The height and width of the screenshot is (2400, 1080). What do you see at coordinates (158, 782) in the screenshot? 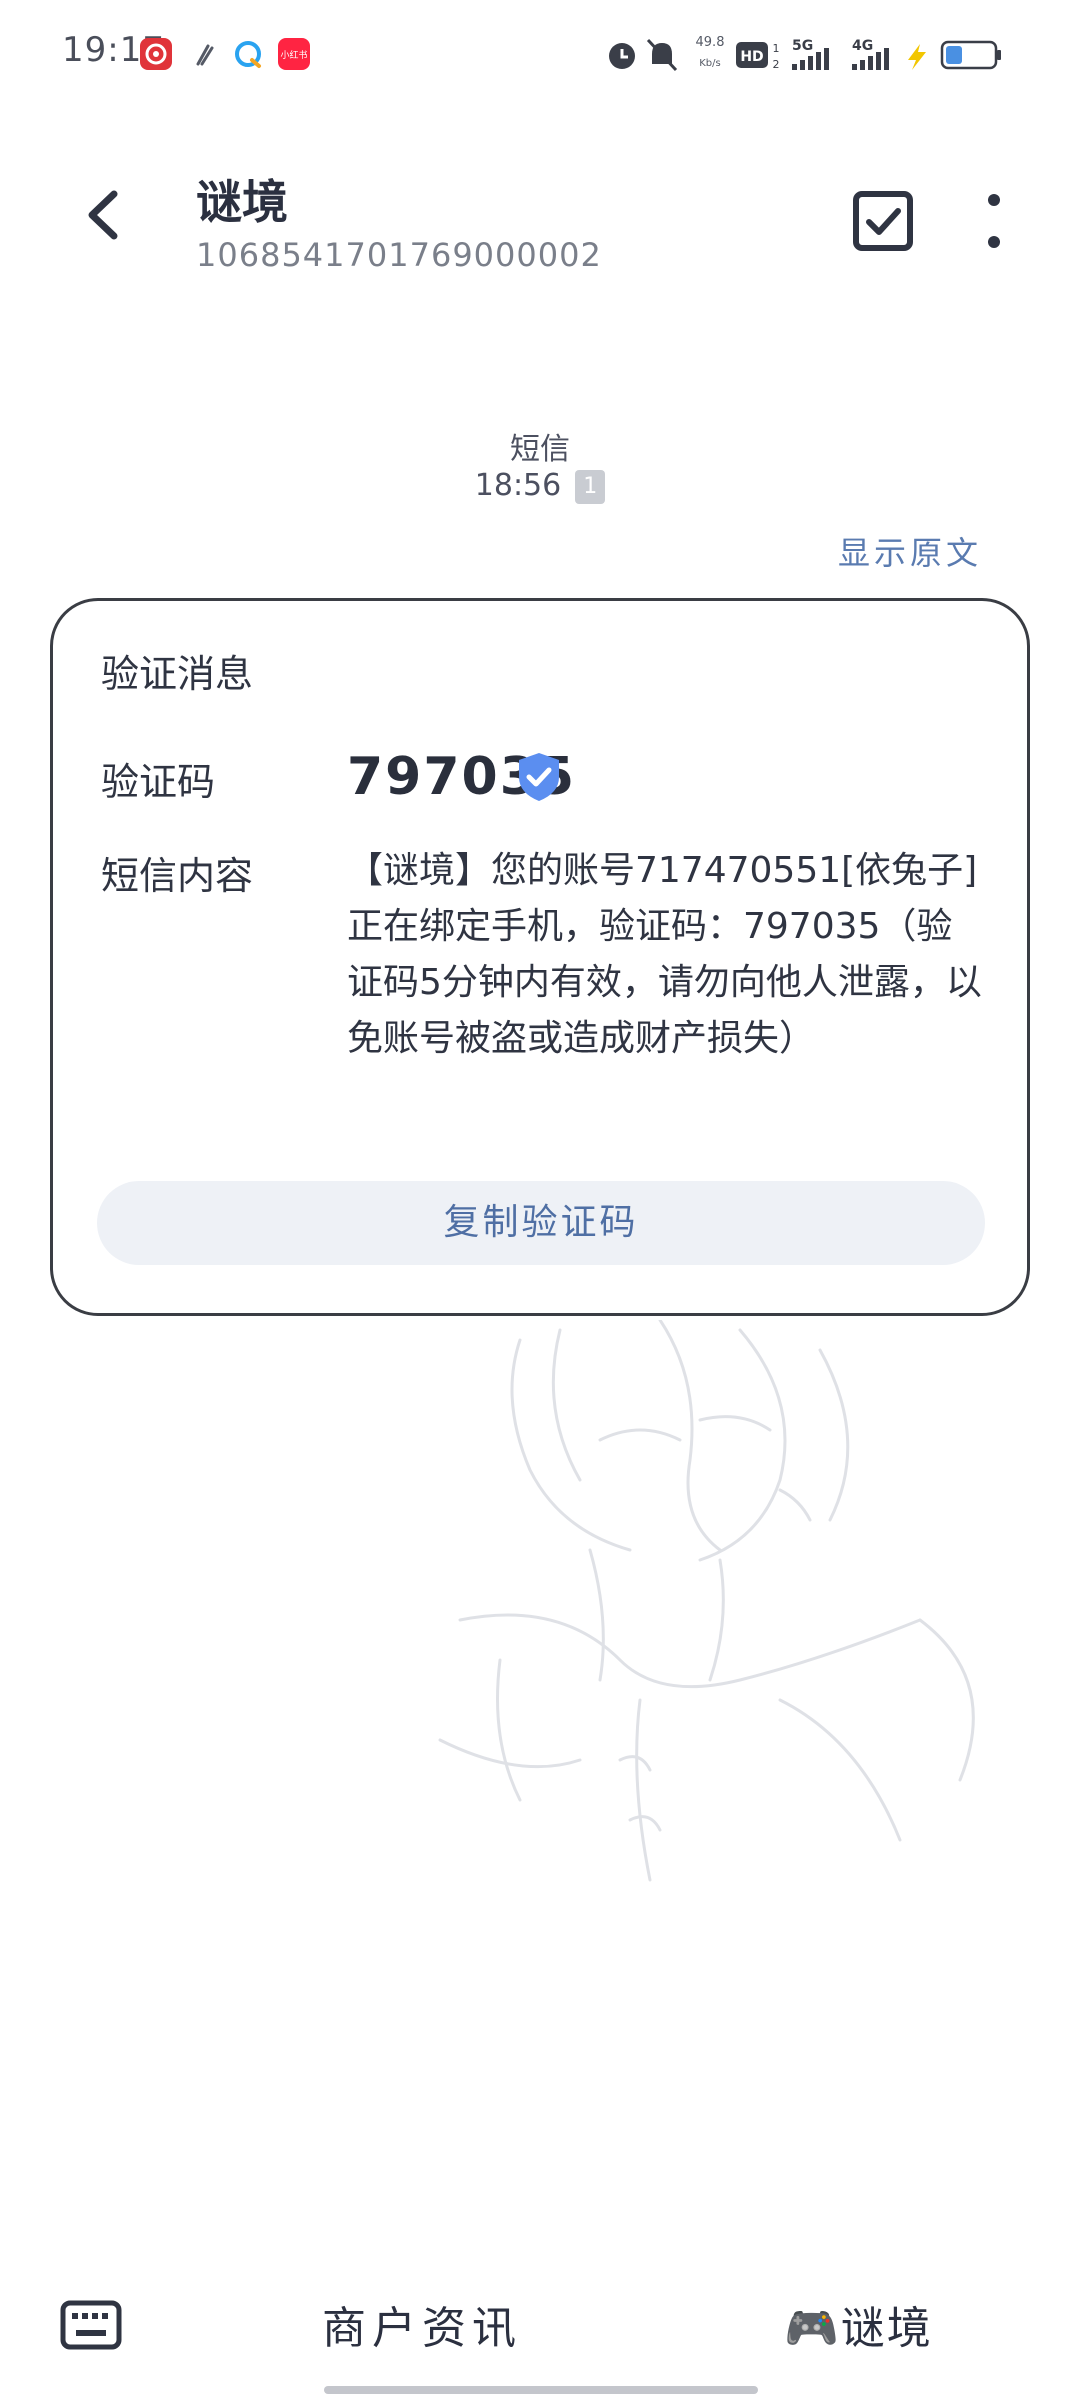
I see `code-label: 验证码` at bounding box center [158, 782].